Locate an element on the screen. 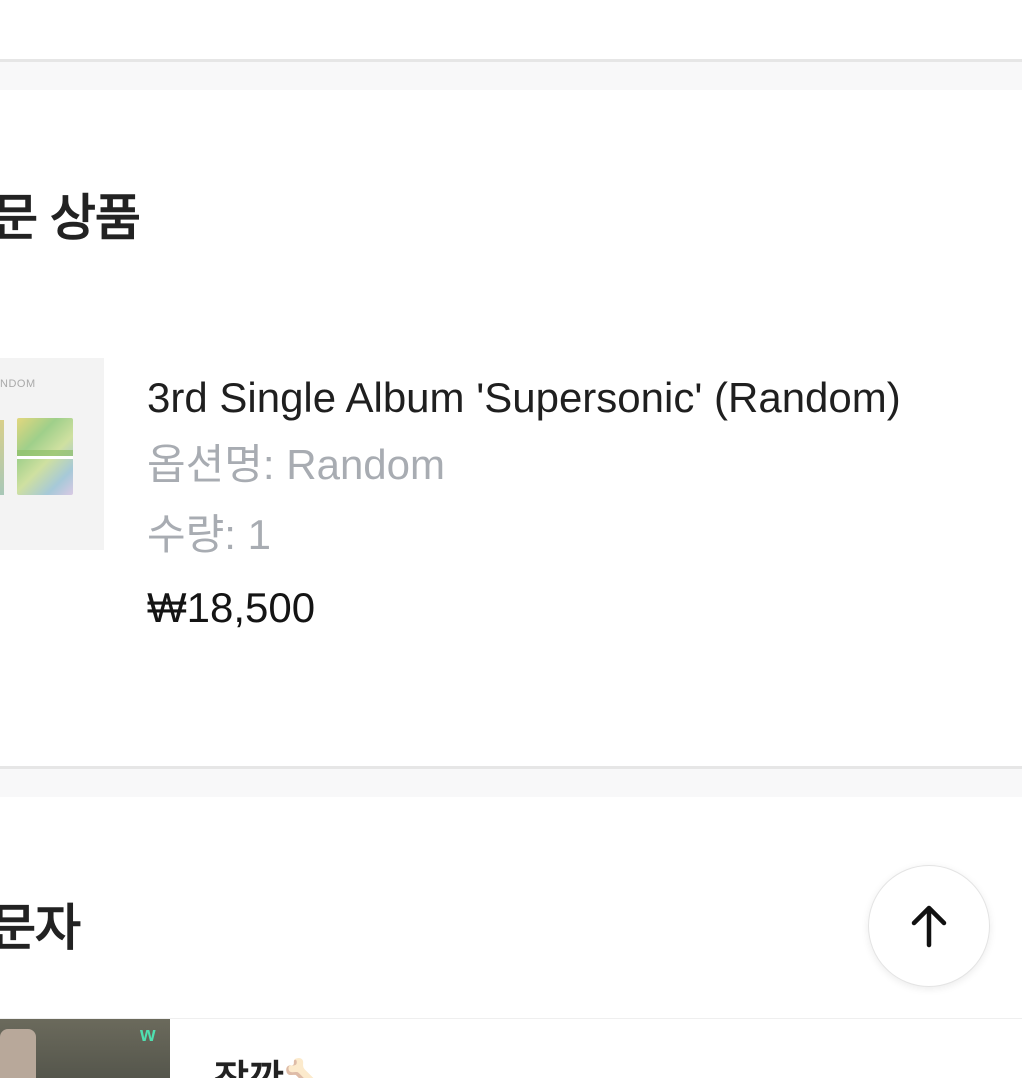 The height and width of the screenshot is (1078, 1022). top-blank-area is located at coordinates (511, 29).